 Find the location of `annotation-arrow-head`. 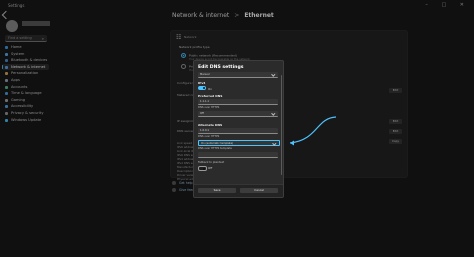

annotation-arrow-head is located at coordinates (292, 143).